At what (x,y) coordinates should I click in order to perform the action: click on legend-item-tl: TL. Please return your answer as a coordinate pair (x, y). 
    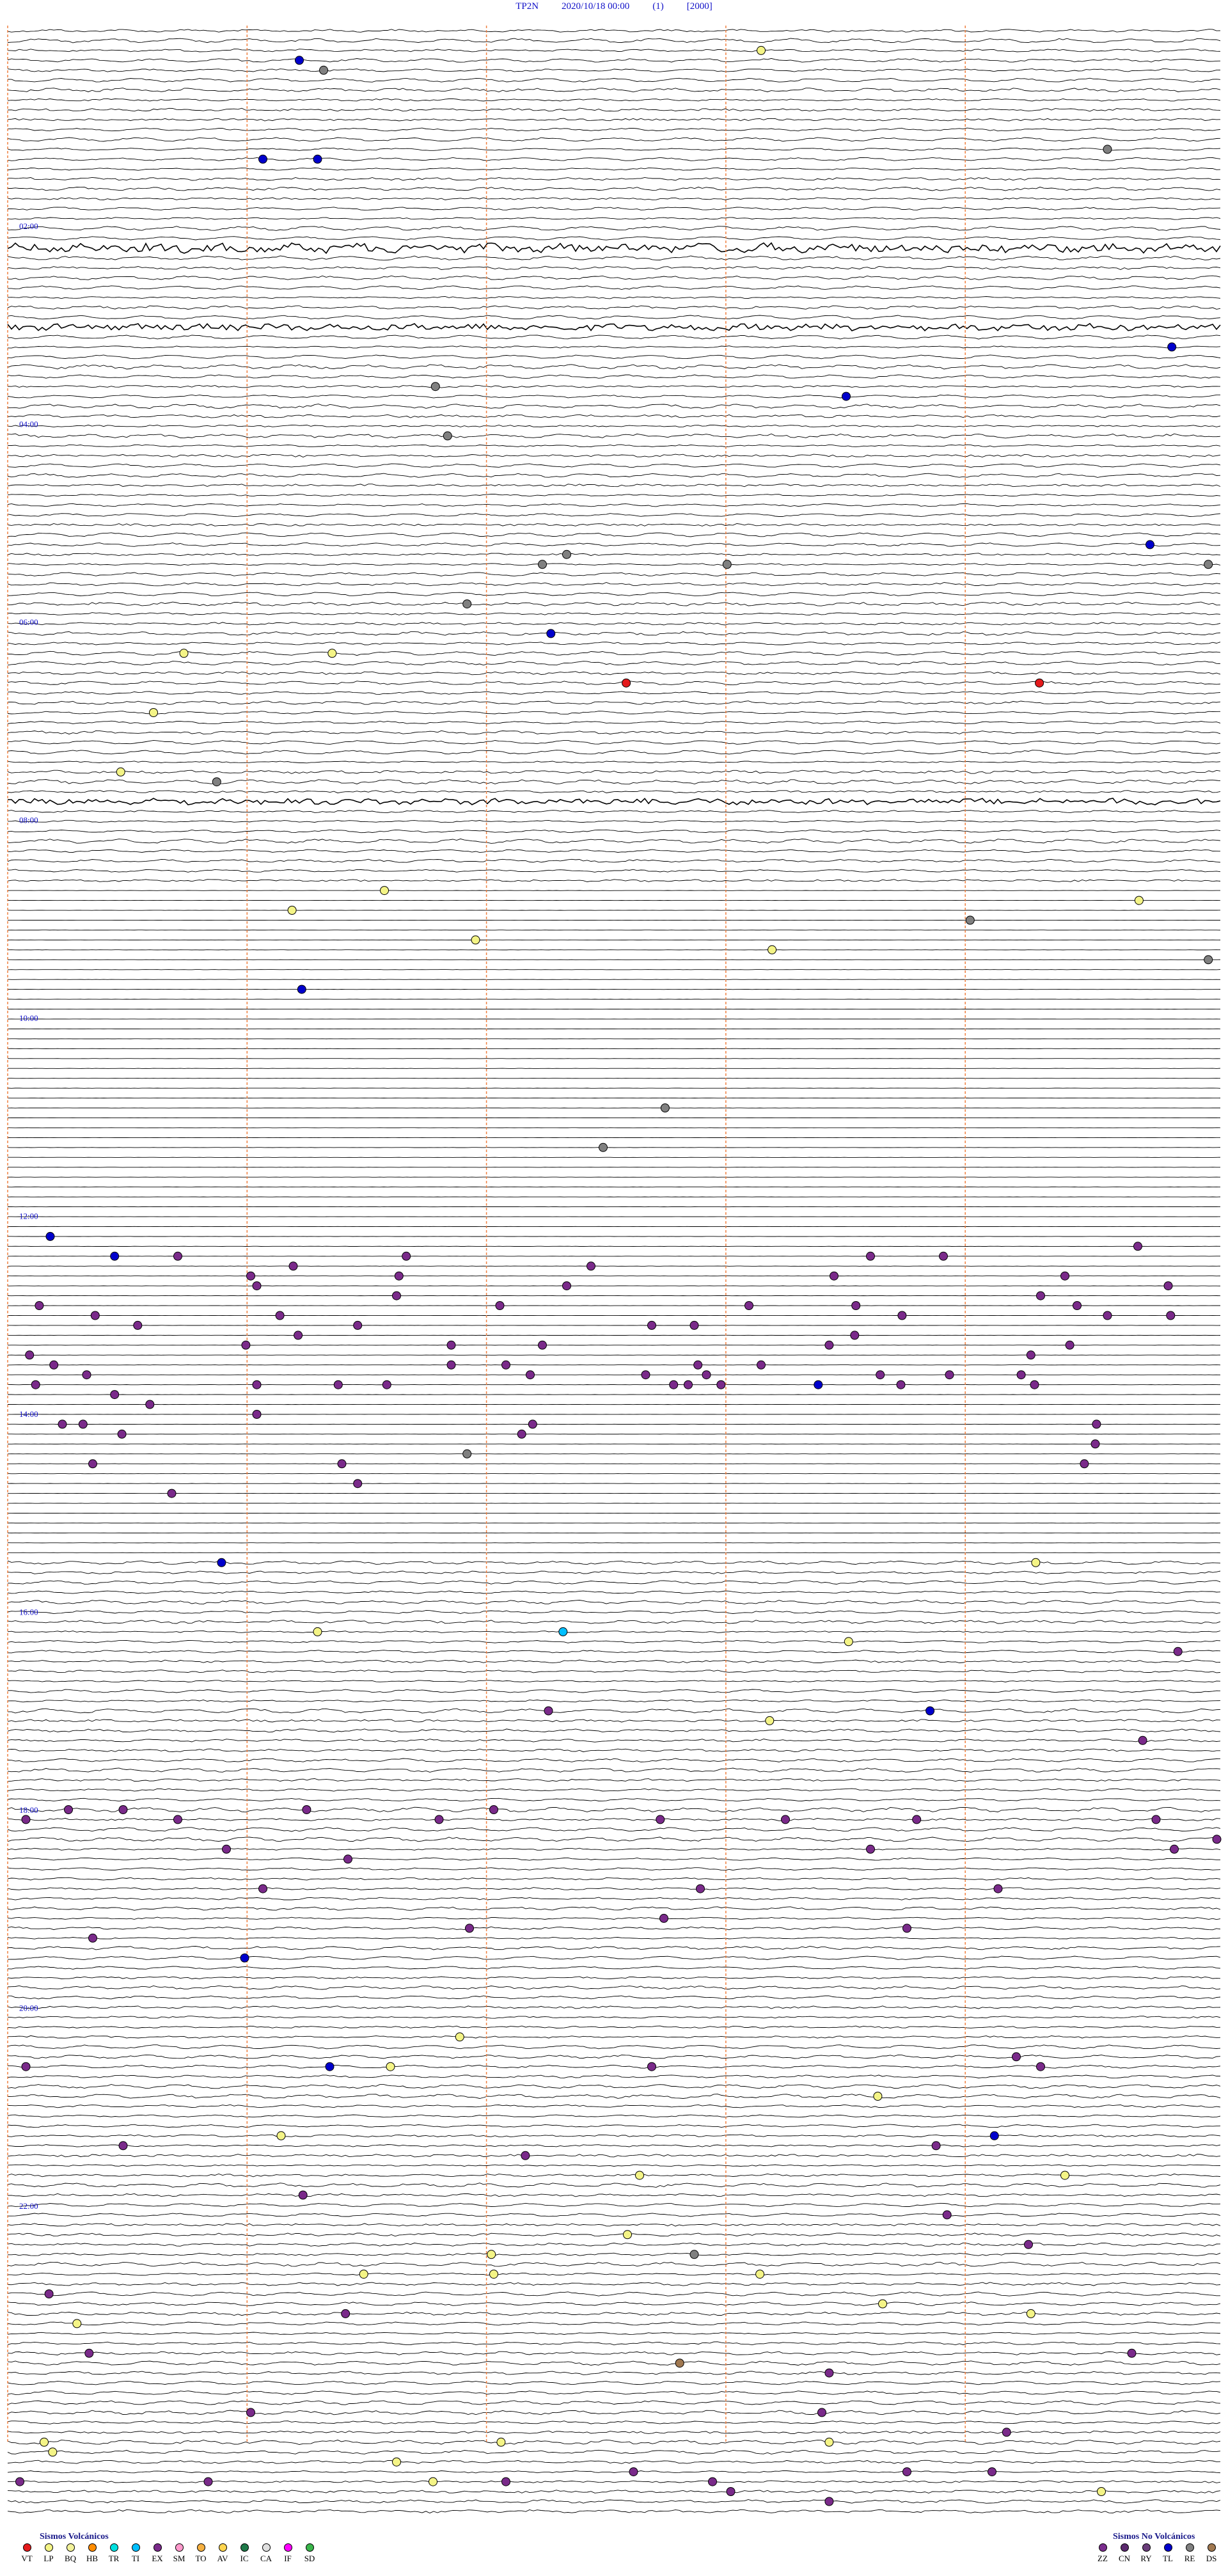
    Looking at the image, I should click on (1168, 2553).